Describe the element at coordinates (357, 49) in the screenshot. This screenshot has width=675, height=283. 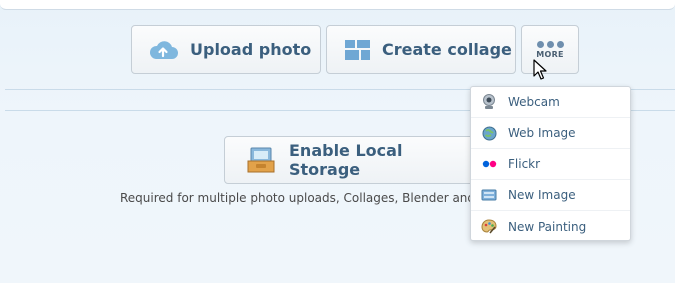
I see `collage-grid-icon` at that location.